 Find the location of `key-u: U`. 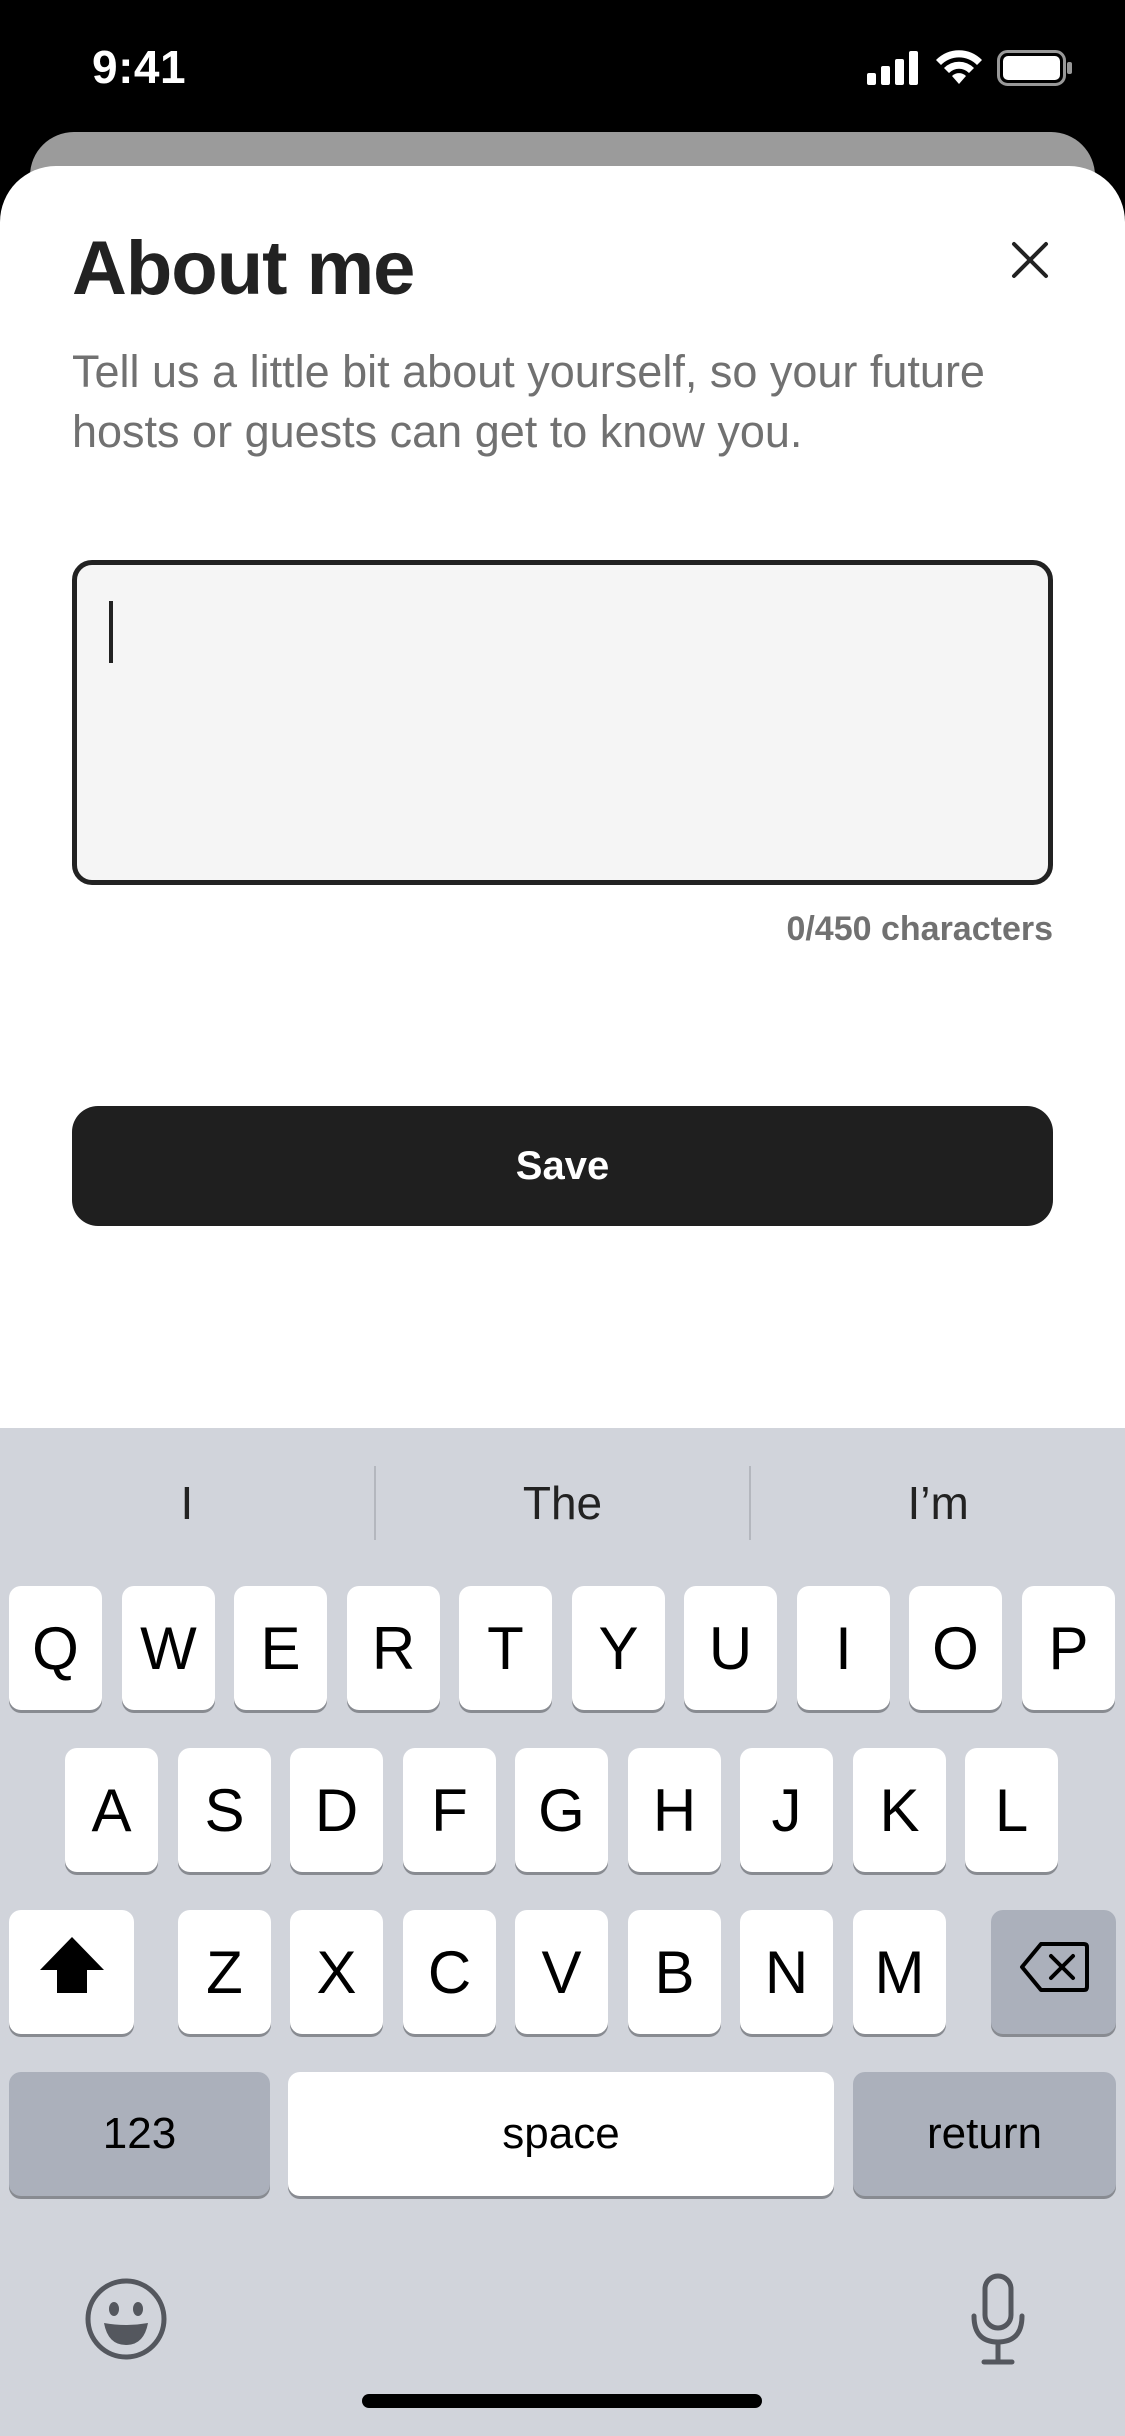

key-u: U is located at coordinates (730, 1648).